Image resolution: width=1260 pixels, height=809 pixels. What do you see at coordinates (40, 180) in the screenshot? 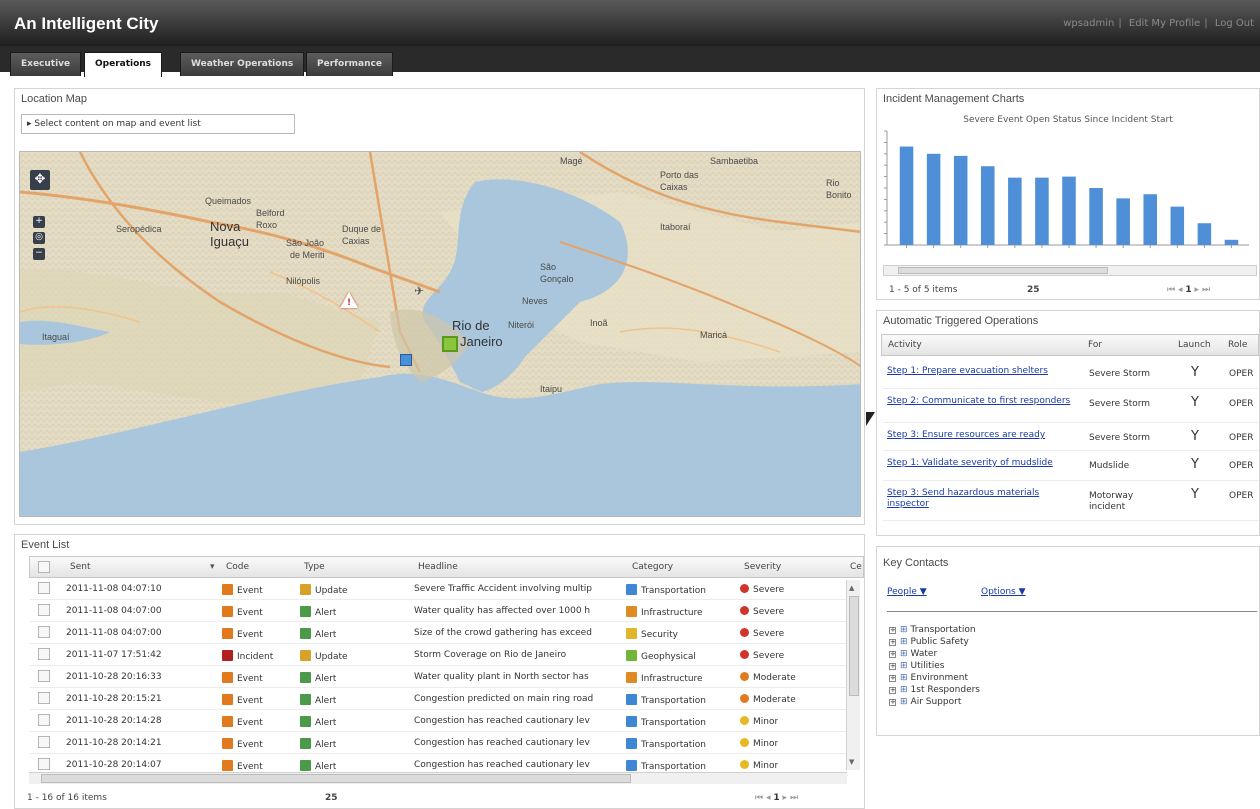
I see `pan-control-icon: ✥` at bounding box center [40, 180].